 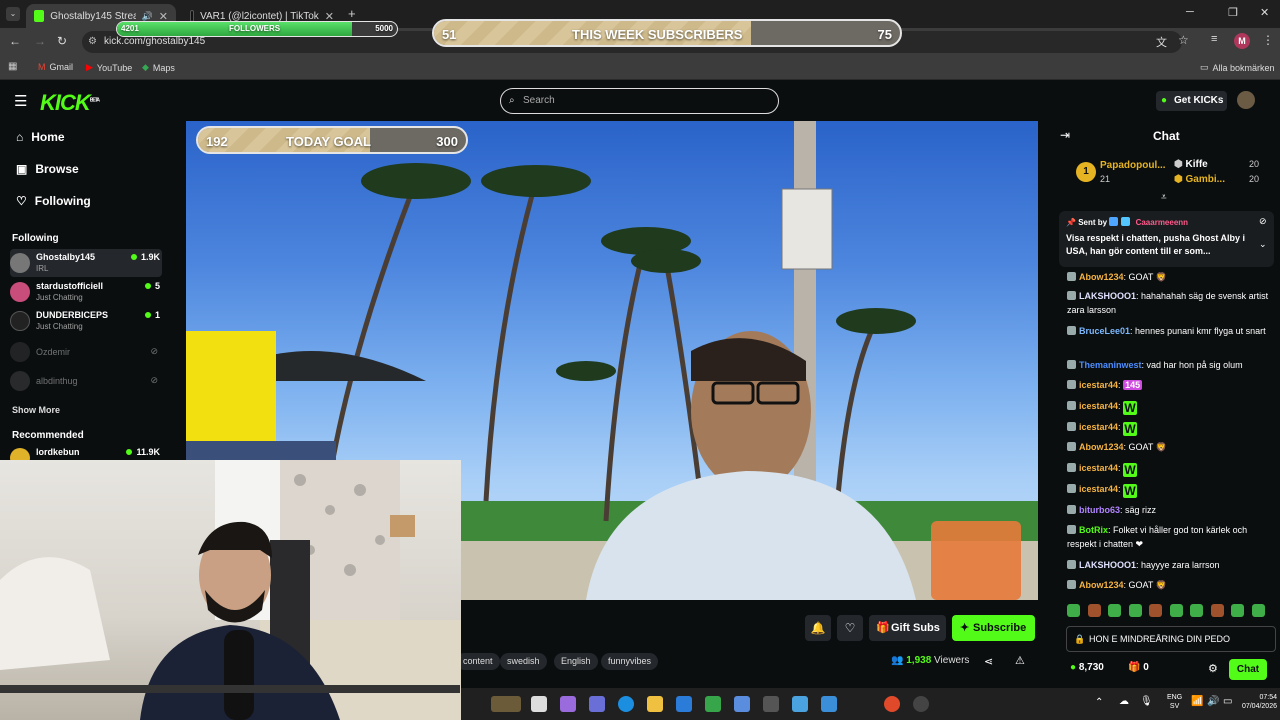 I want to click on new-tab-icon: +, so click(x=352, y=13).